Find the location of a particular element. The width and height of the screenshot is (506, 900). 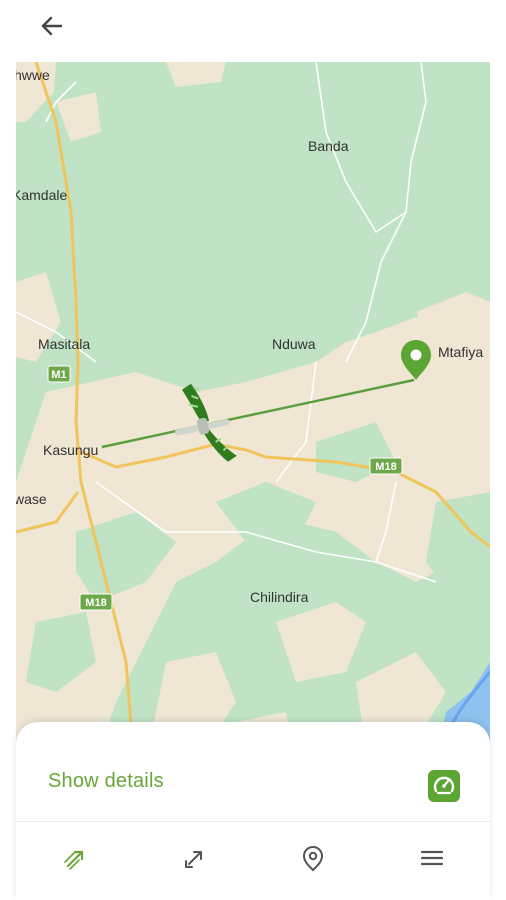

place-kasungu: Kasungu is located at coordinates (70, 450).